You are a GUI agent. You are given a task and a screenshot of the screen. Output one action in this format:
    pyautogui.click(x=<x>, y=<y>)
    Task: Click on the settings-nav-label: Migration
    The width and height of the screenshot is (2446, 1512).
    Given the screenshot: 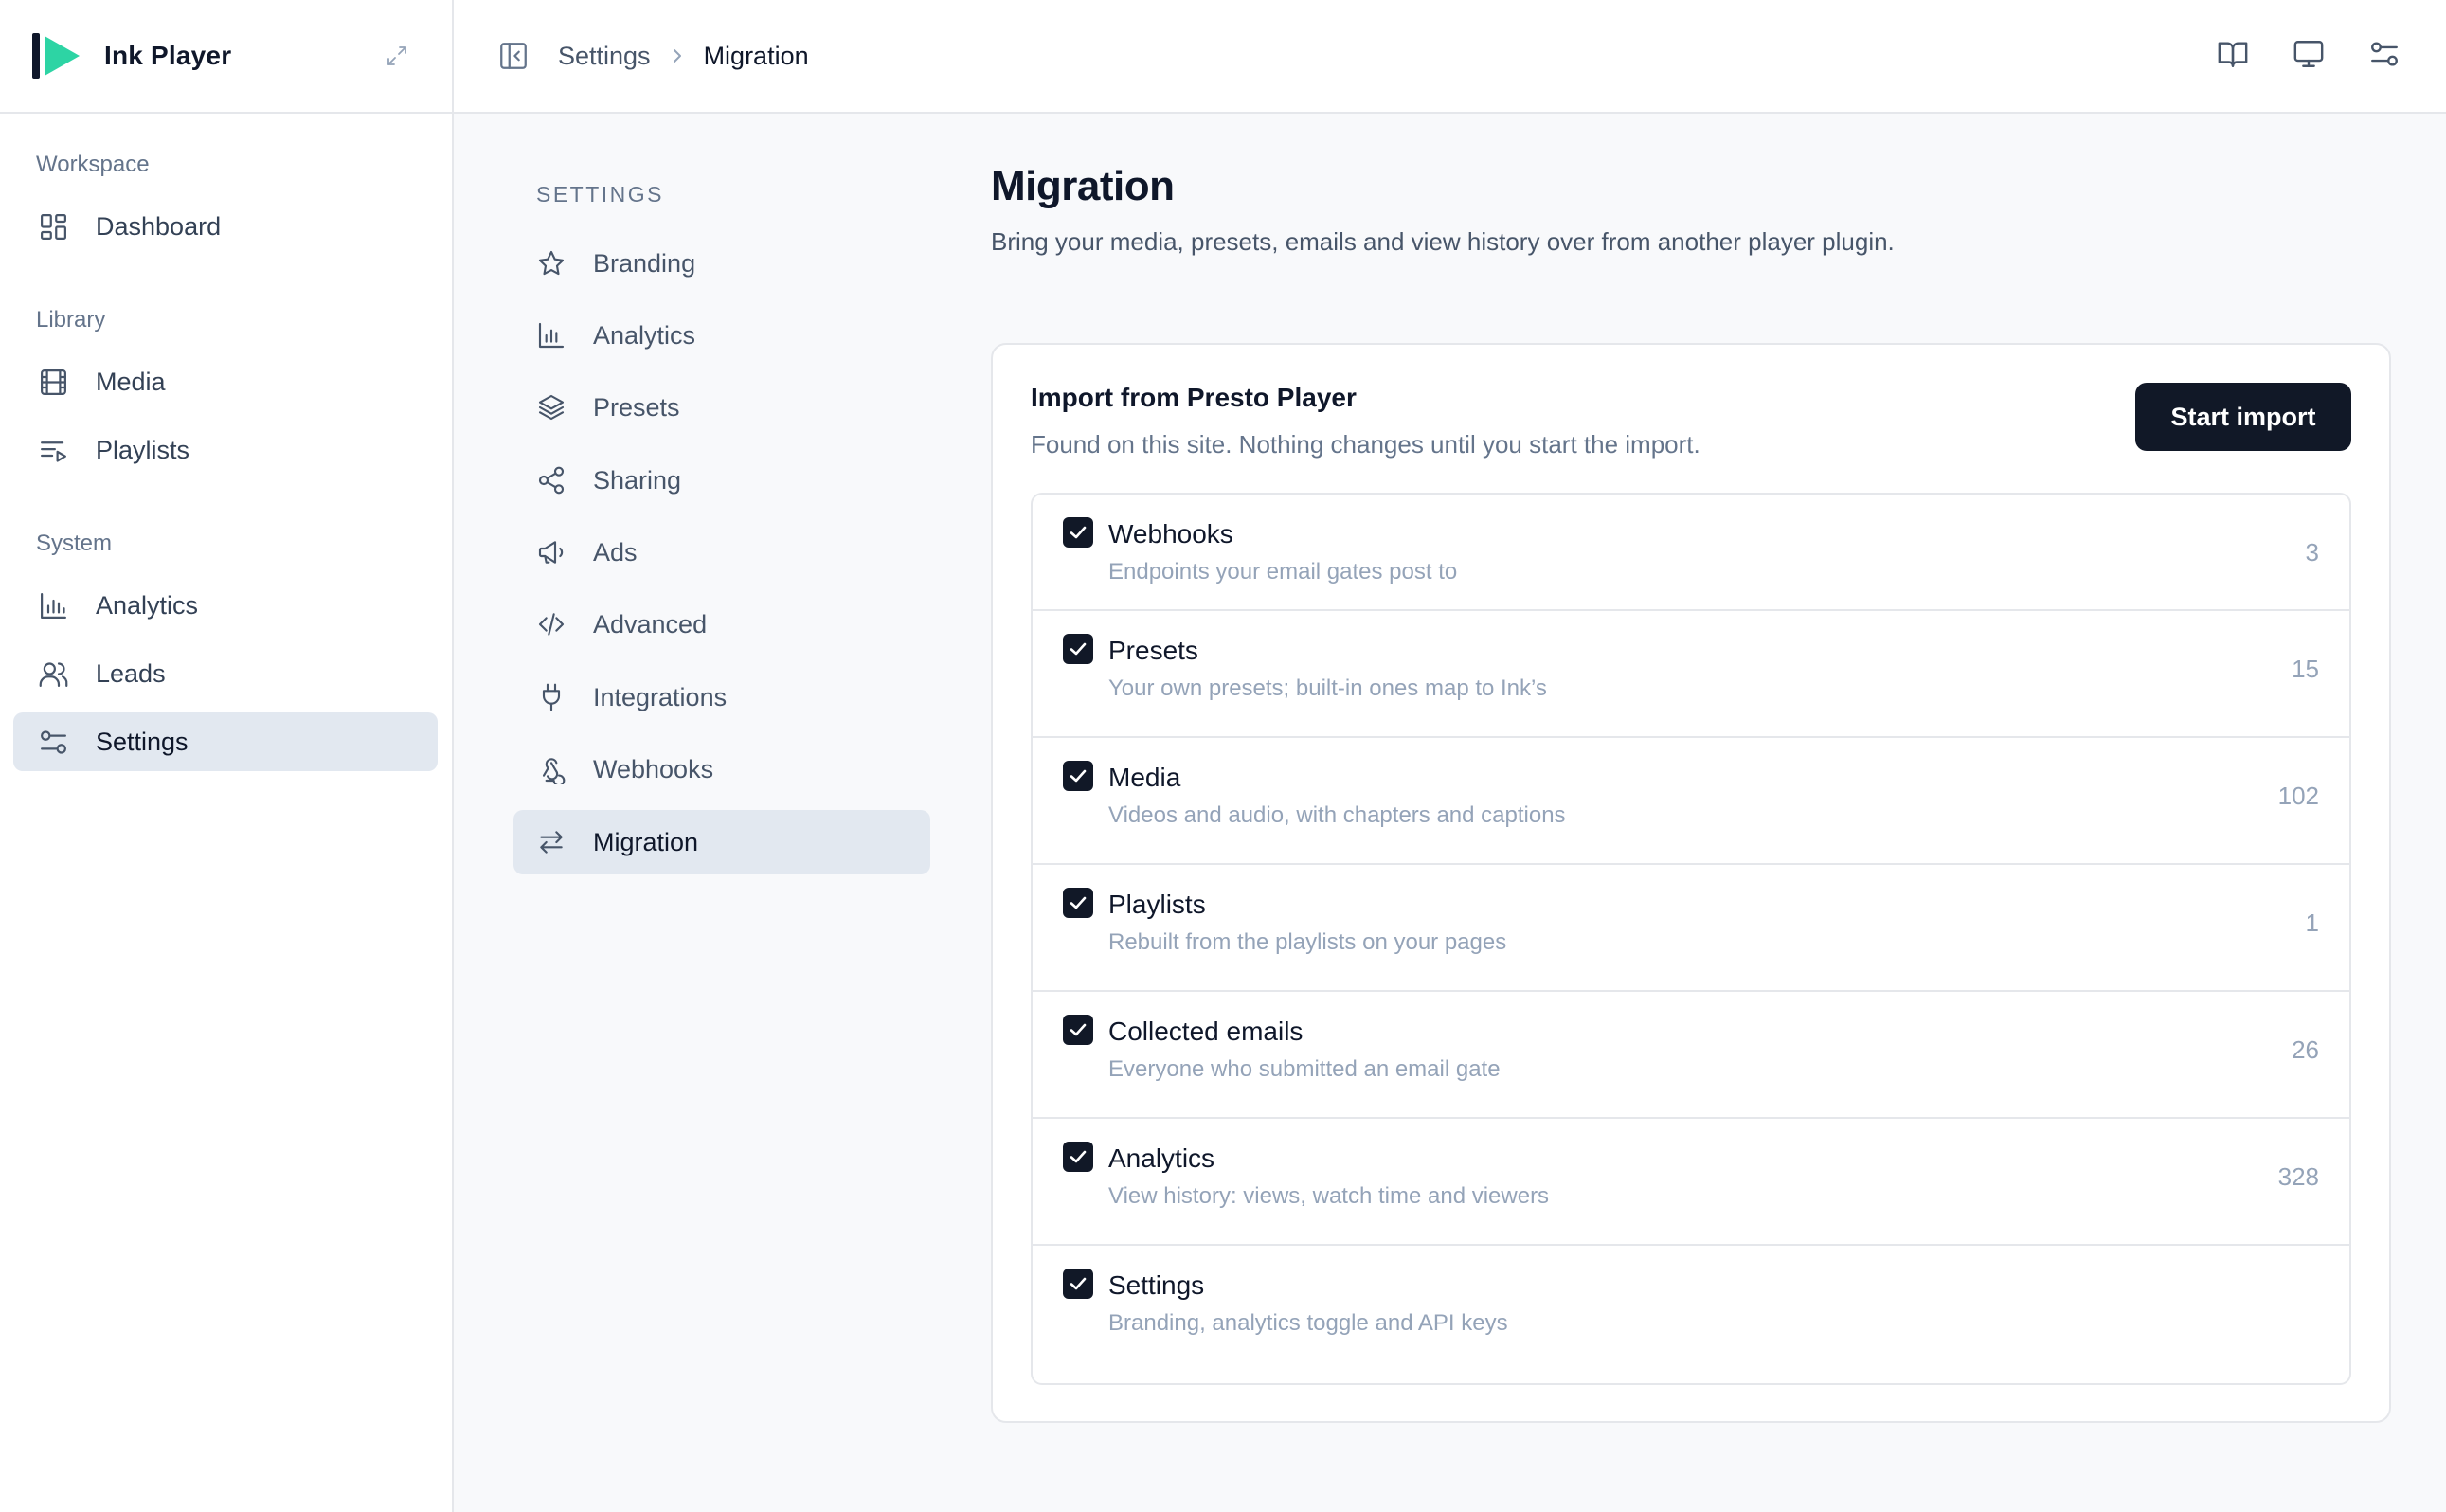 What is the action you would take?
    pyautogui.click(x=646, y=841)
    